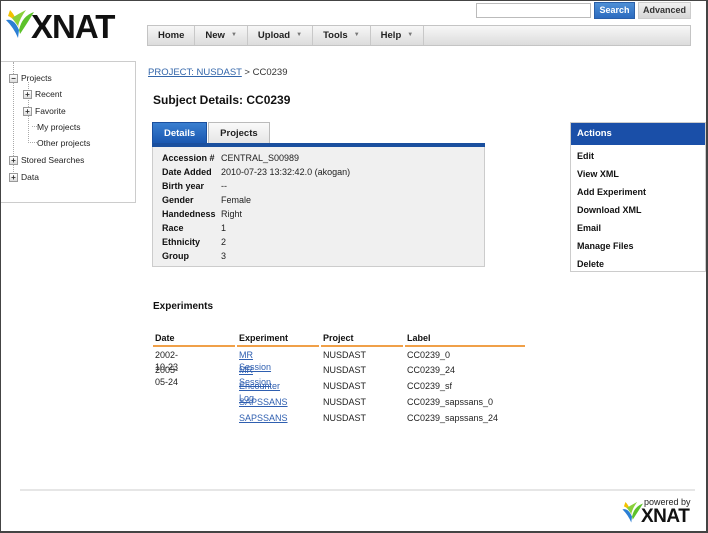 This screenshot has width=708, height=533. Describe the element at coordinates (181, 242) in the screenshot. I see `detail-key: Ethnicity` at that location.